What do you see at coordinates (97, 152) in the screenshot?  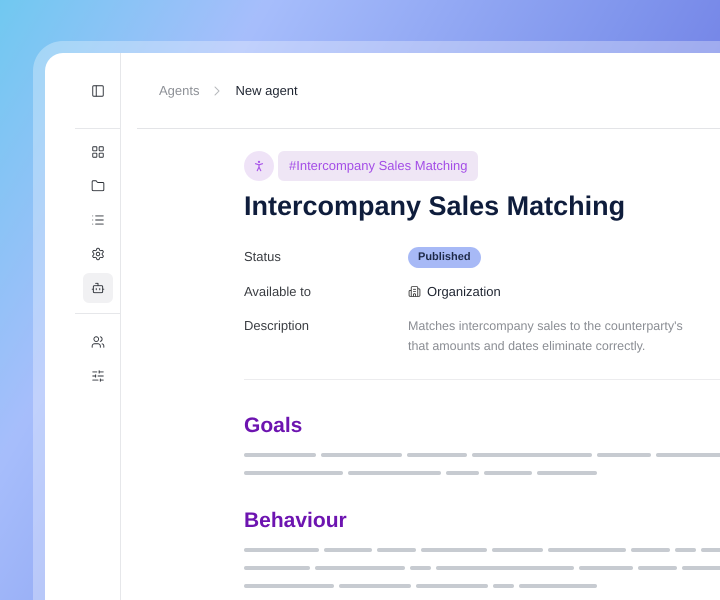 I see `grid-icon` at bounding box center [97, 152].